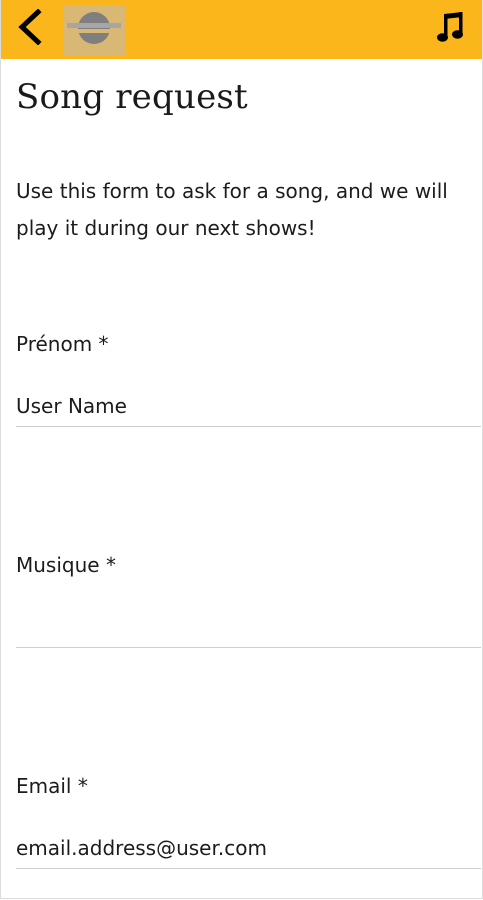 Image resolution: width=483 pixels, height=900 pixels. What do you see at coordinates (248, 848) in the screenshot?
I see `email-input` at bounding box center [248, 848].